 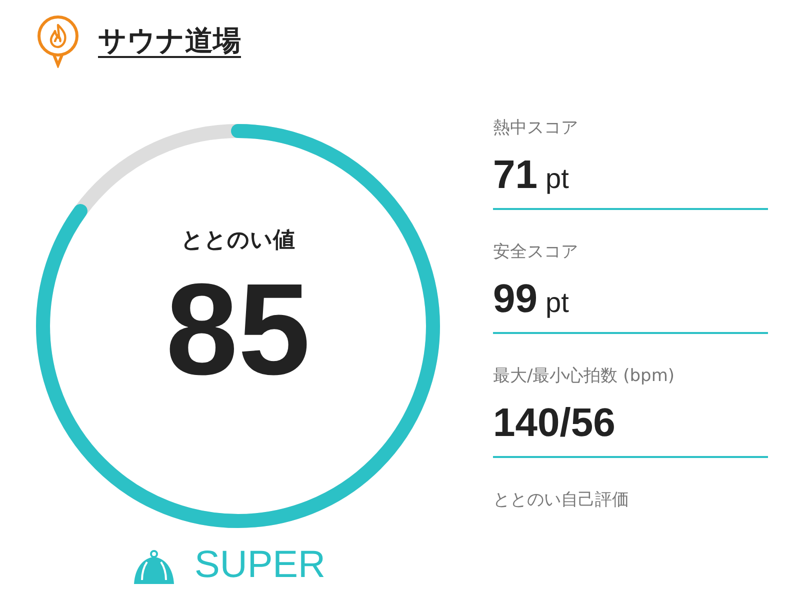 I want to click on metric-label: 熱中スコア, so click(x=536, y=128).